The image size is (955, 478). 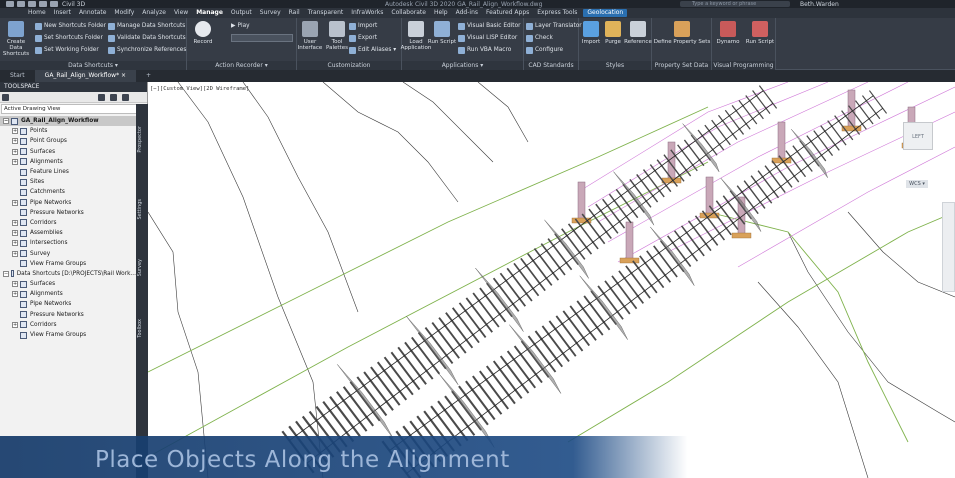 I want to click on undo-icon, so click(x=43, y=4).